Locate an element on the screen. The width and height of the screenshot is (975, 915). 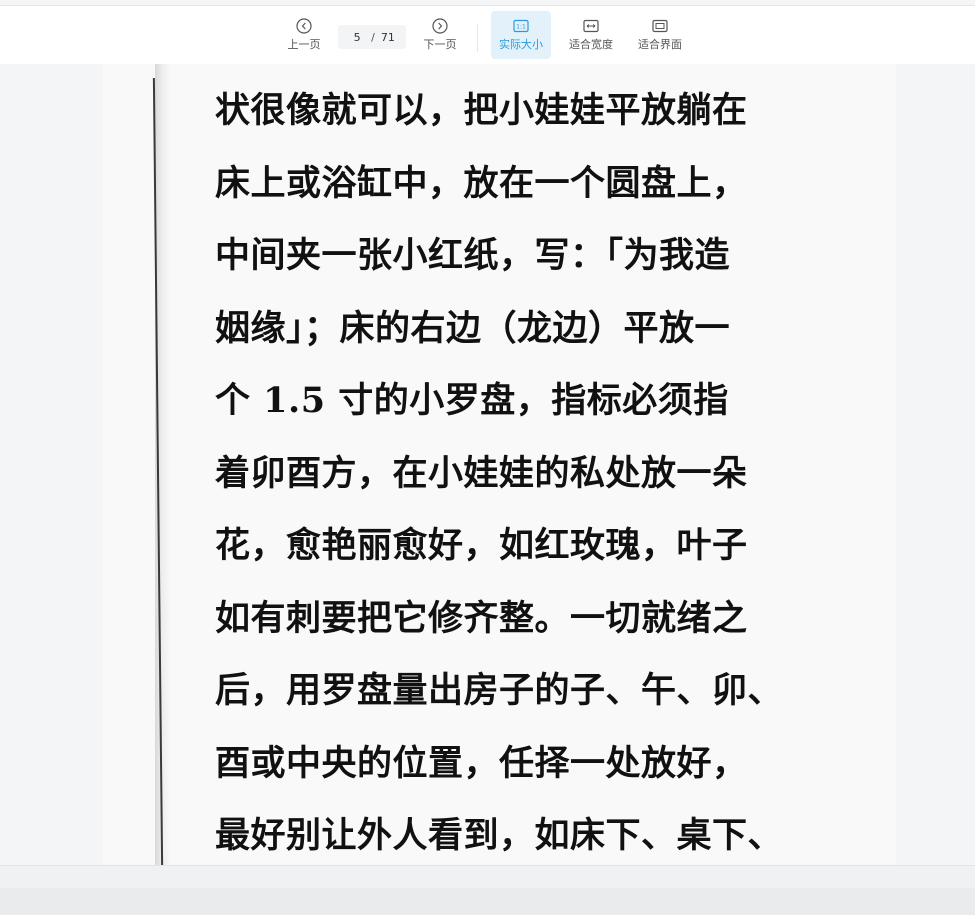
fit-screen-icon is located at coordinates (660, 26).